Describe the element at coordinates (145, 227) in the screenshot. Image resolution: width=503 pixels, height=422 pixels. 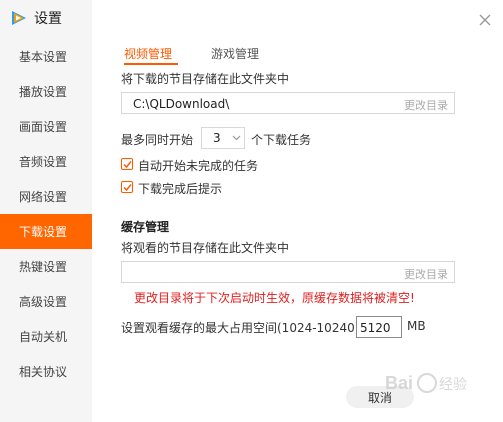
I see `cache-section-title: 缓存管理` at that location.